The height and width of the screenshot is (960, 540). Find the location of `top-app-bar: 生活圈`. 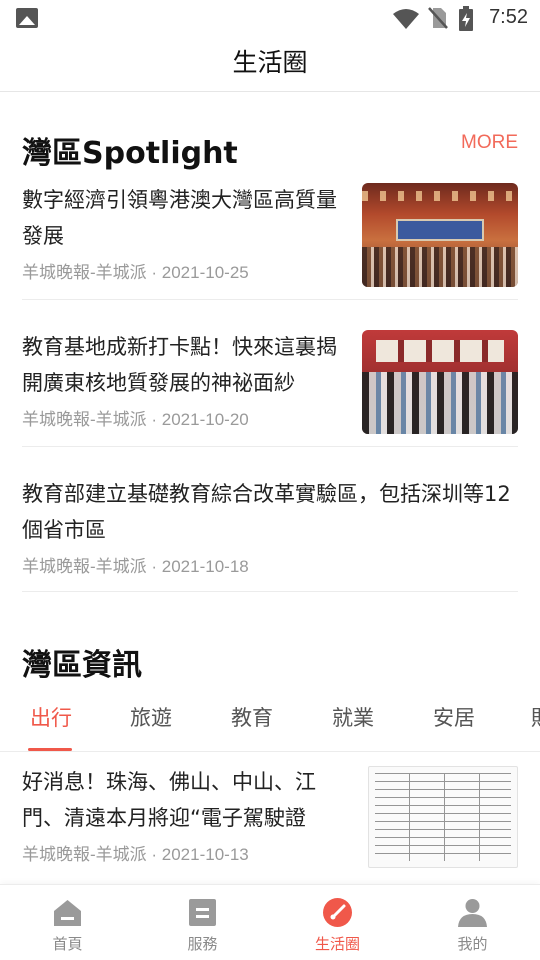

top-app-bar: 生活圈 is located at coordinates (270, 64).